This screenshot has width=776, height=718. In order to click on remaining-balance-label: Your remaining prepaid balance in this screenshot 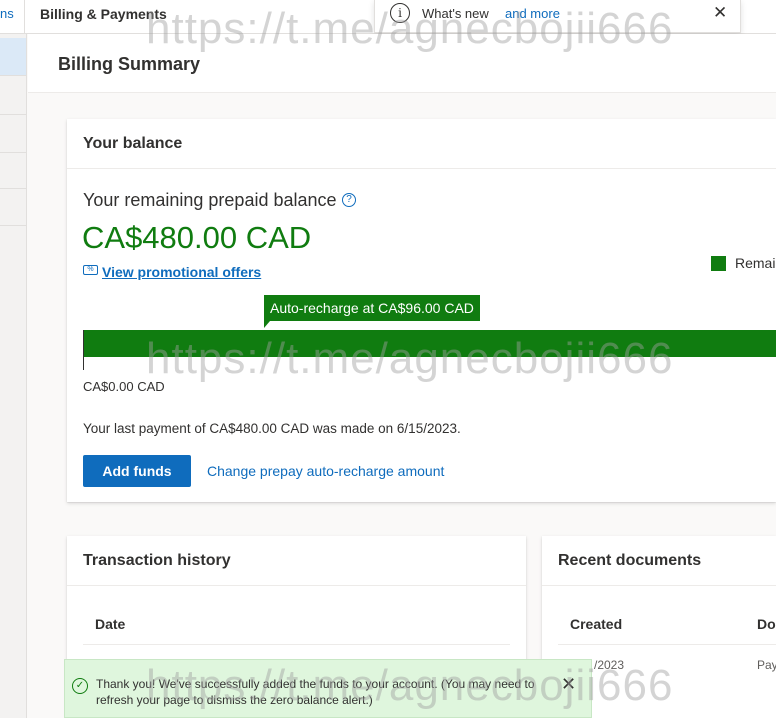, I will do `click(210, 200)`.